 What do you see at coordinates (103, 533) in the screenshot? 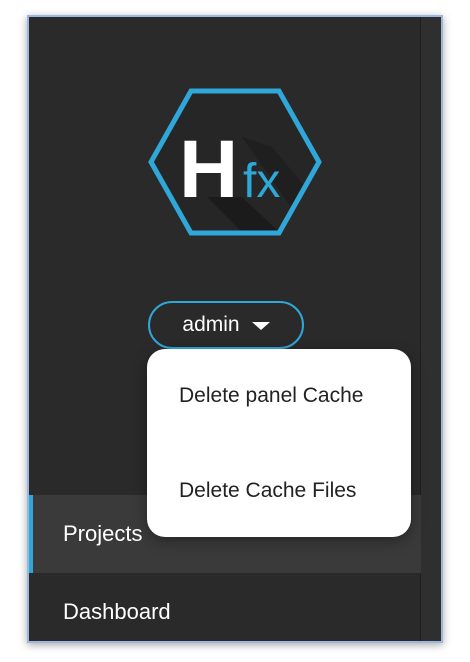
I see `sidebar-item-label: Projects` at bounding box center [103, 533].